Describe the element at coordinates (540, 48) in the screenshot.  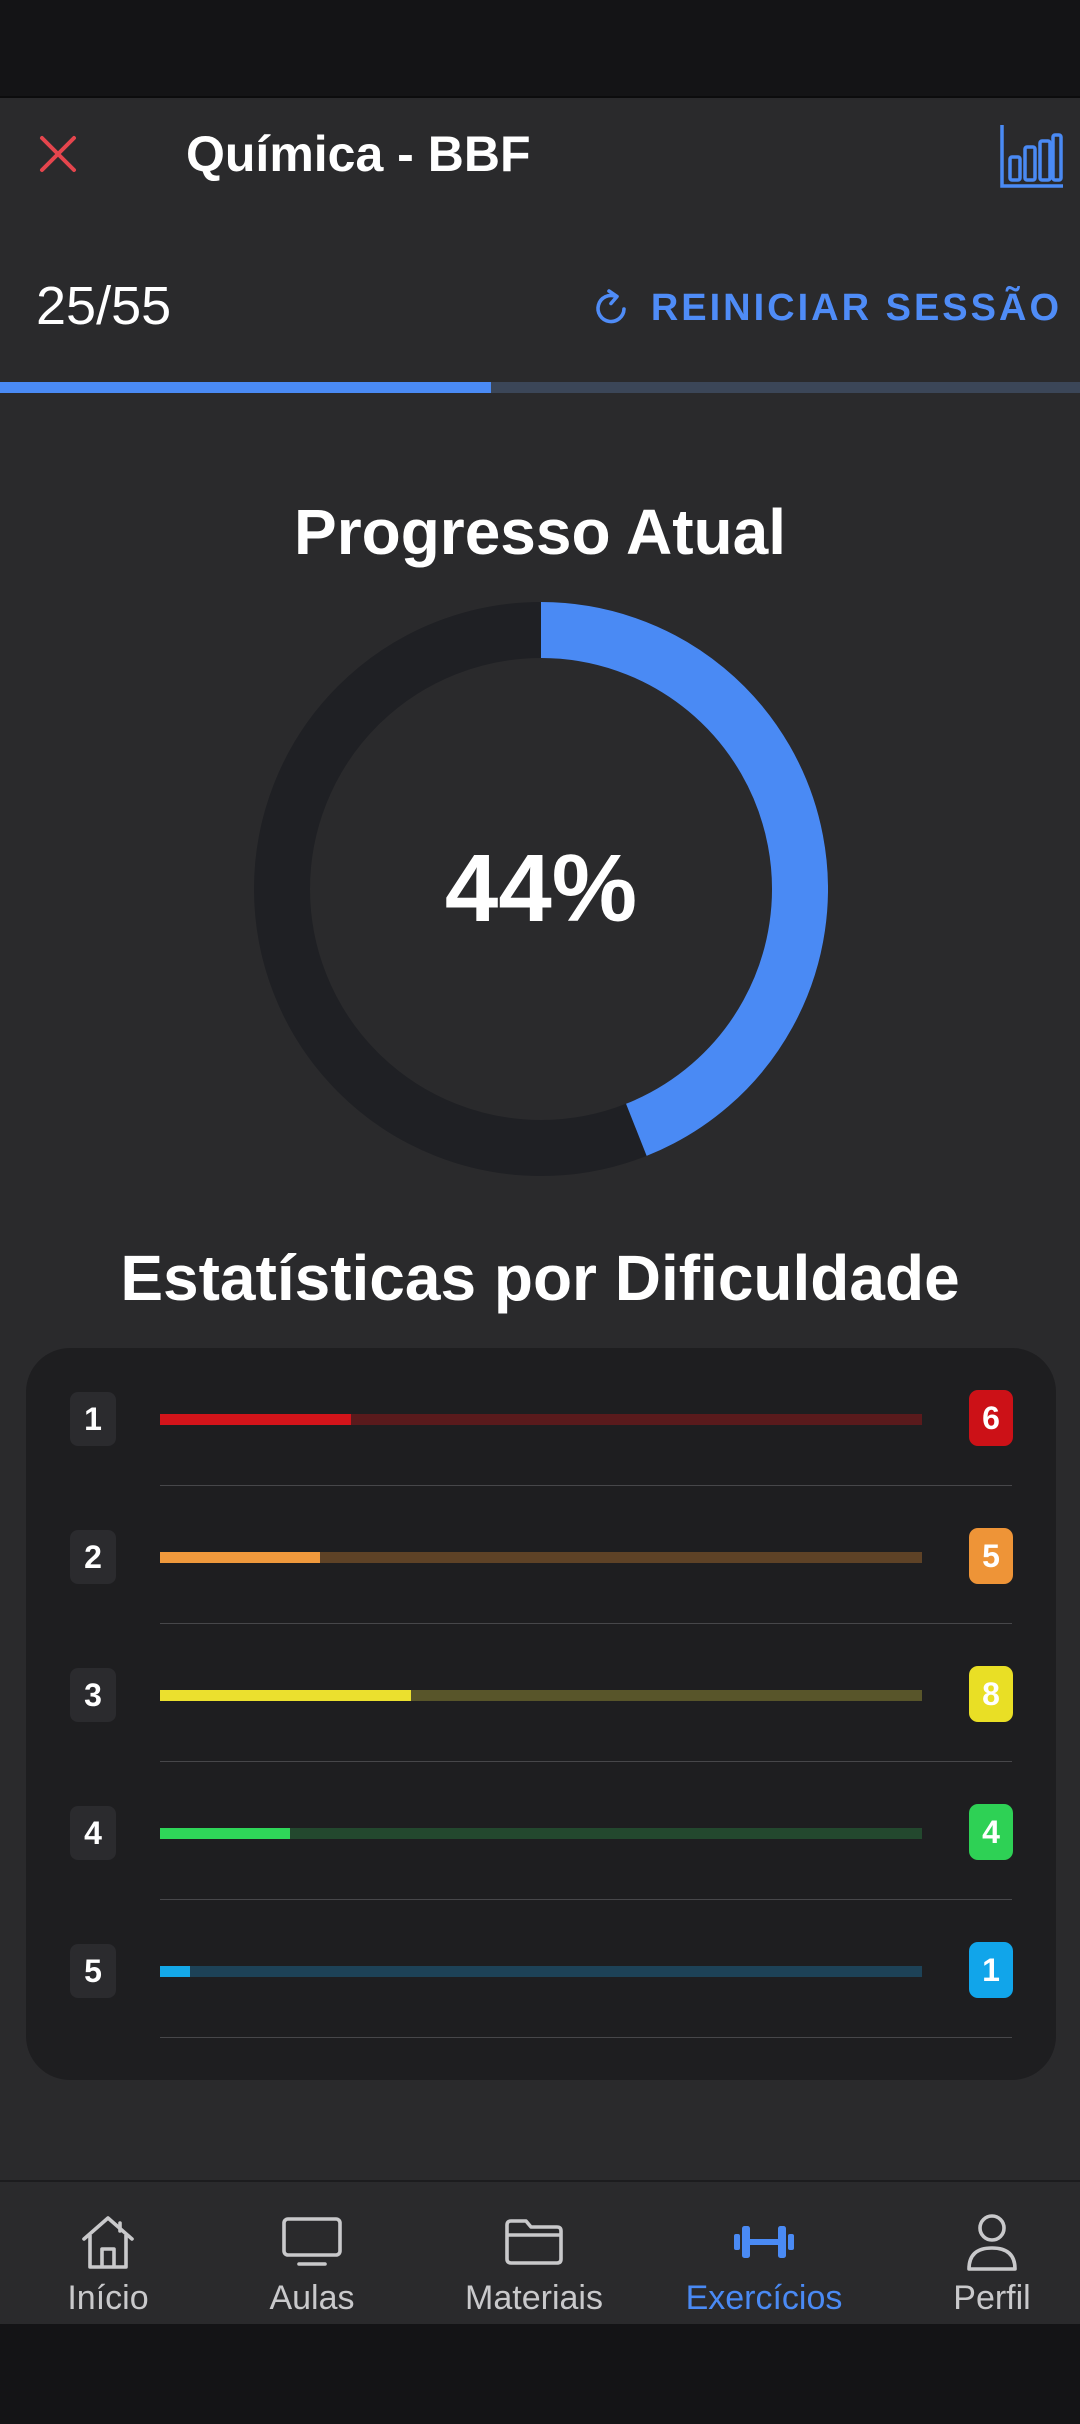
I see `status-bar` at that location.